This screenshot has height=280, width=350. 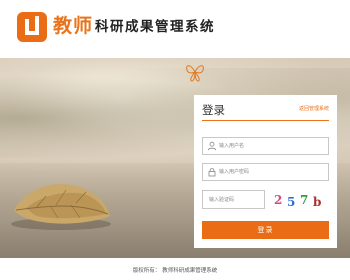 What do you see at coordinates (195, 73) in the screenshot?
I see `butterfly-icon` at bounding box center [195, 73].